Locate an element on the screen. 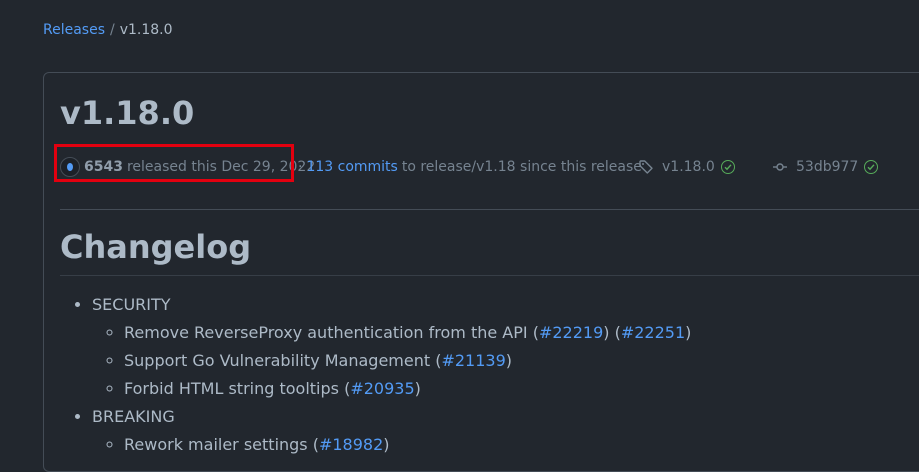  section-name: BREAKING is located at coordinates (133, 416).